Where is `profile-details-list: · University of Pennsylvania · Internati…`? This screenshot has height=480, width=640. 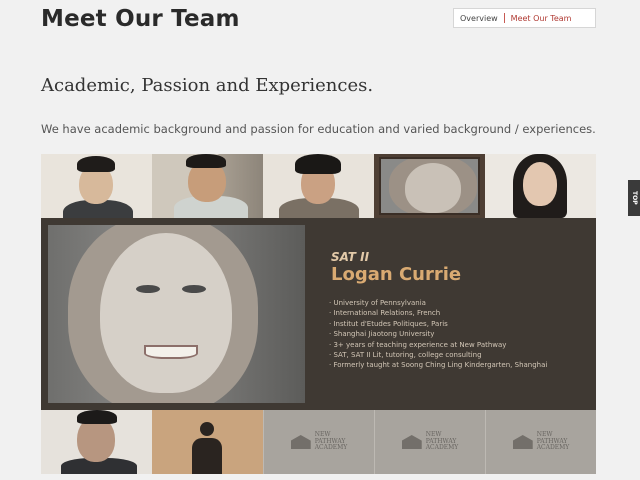 profile-details-list: · University of Pennsylvania · Internati… is located at coordinates (438, 334).